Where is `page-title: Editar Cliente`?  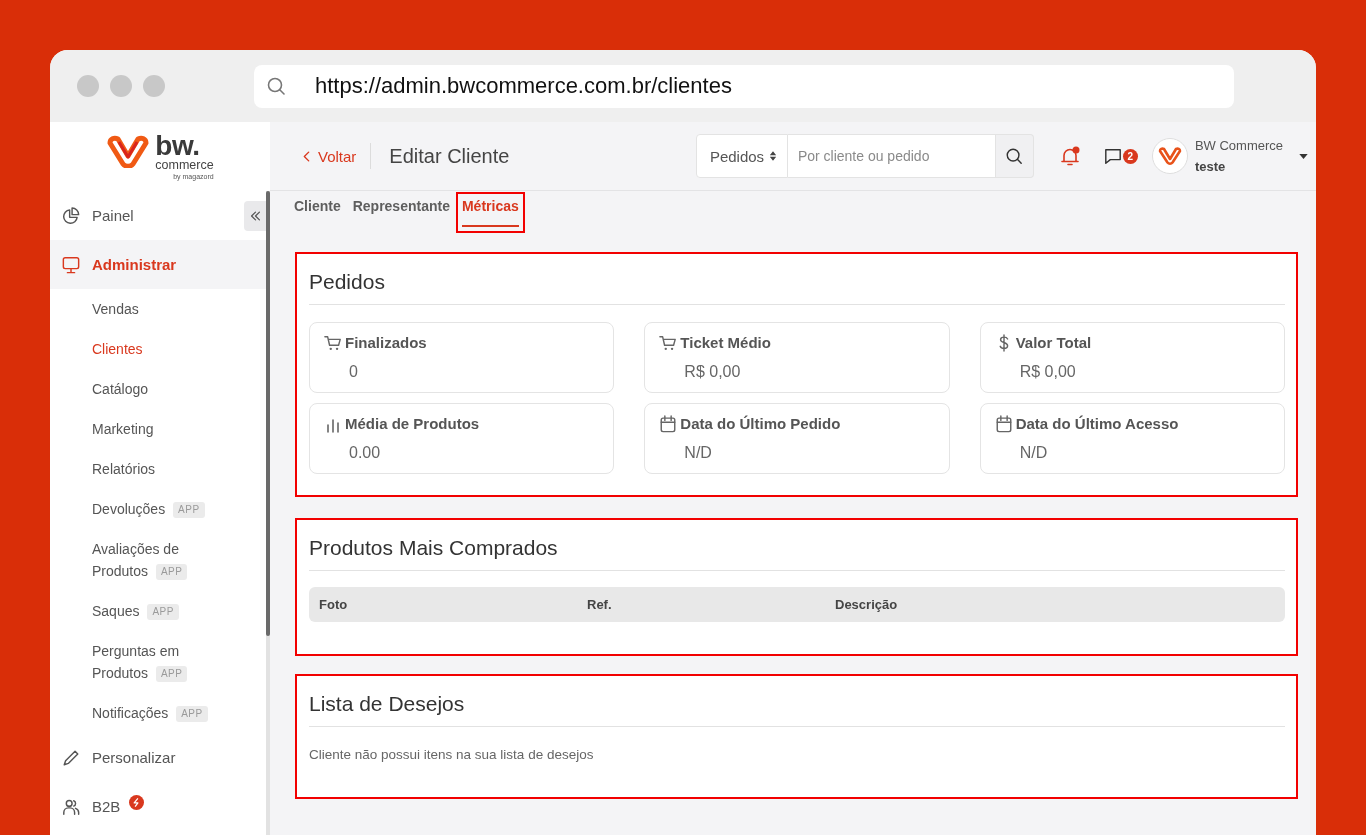 page-title: Editar Cliente is located at coordinates (449, 156).